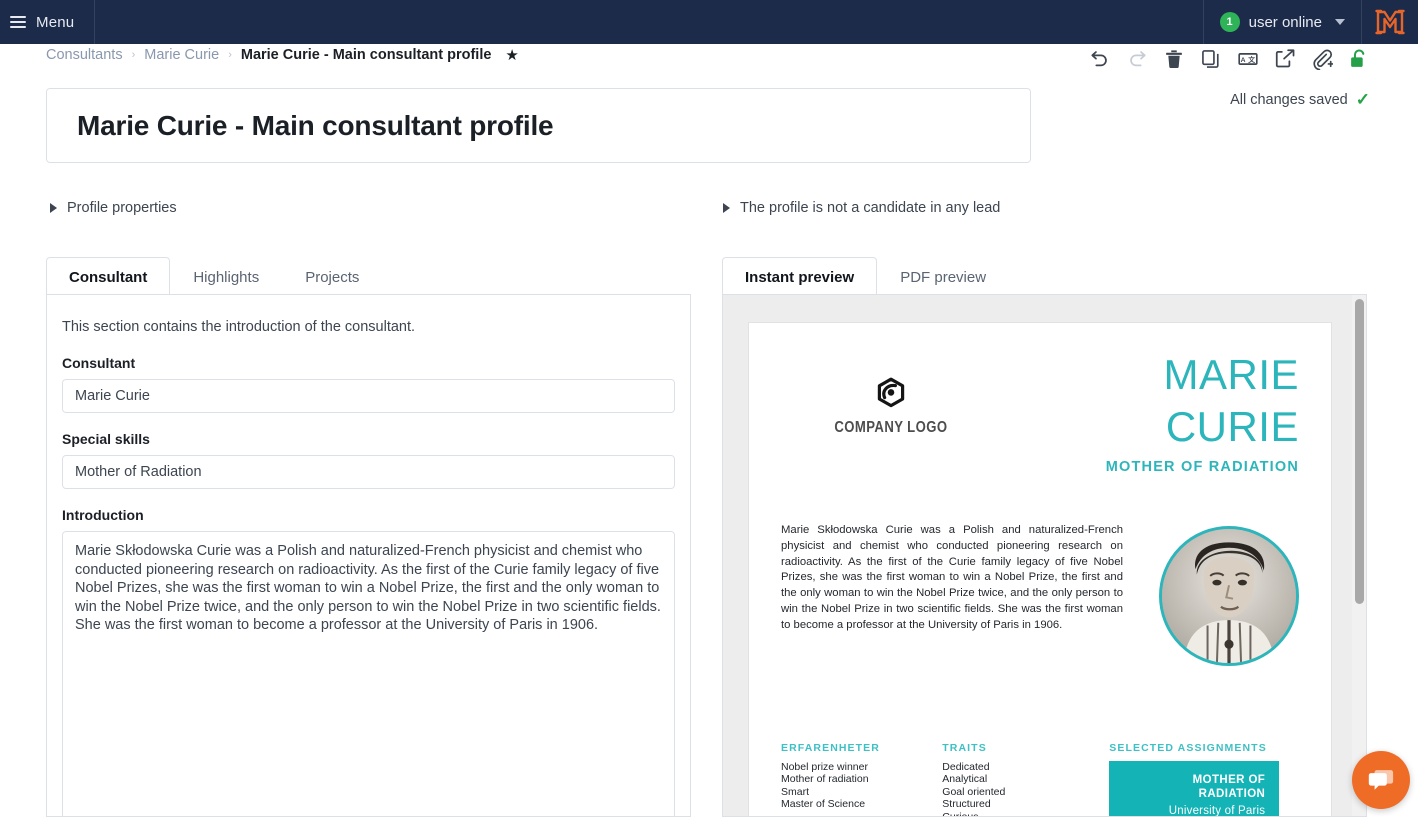  What do you see at coordinates (1359, 59) in the screenshot?
I see `unlock-icon` at bounding box center [1359, 59].